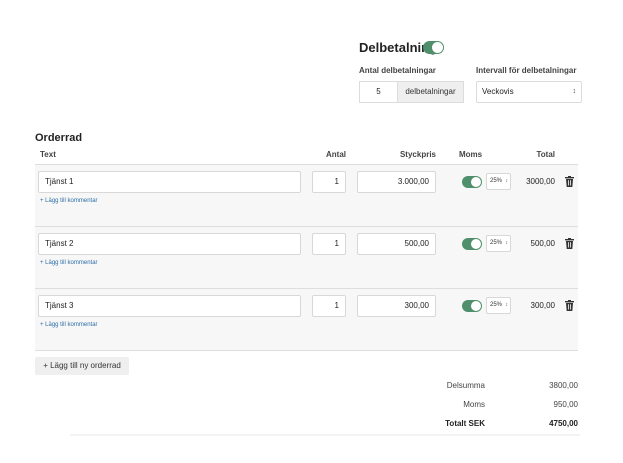 The image size is (623, 463). I want to click on add-order-row-button: + Lägg till ny orderrad, so click(82, 366).